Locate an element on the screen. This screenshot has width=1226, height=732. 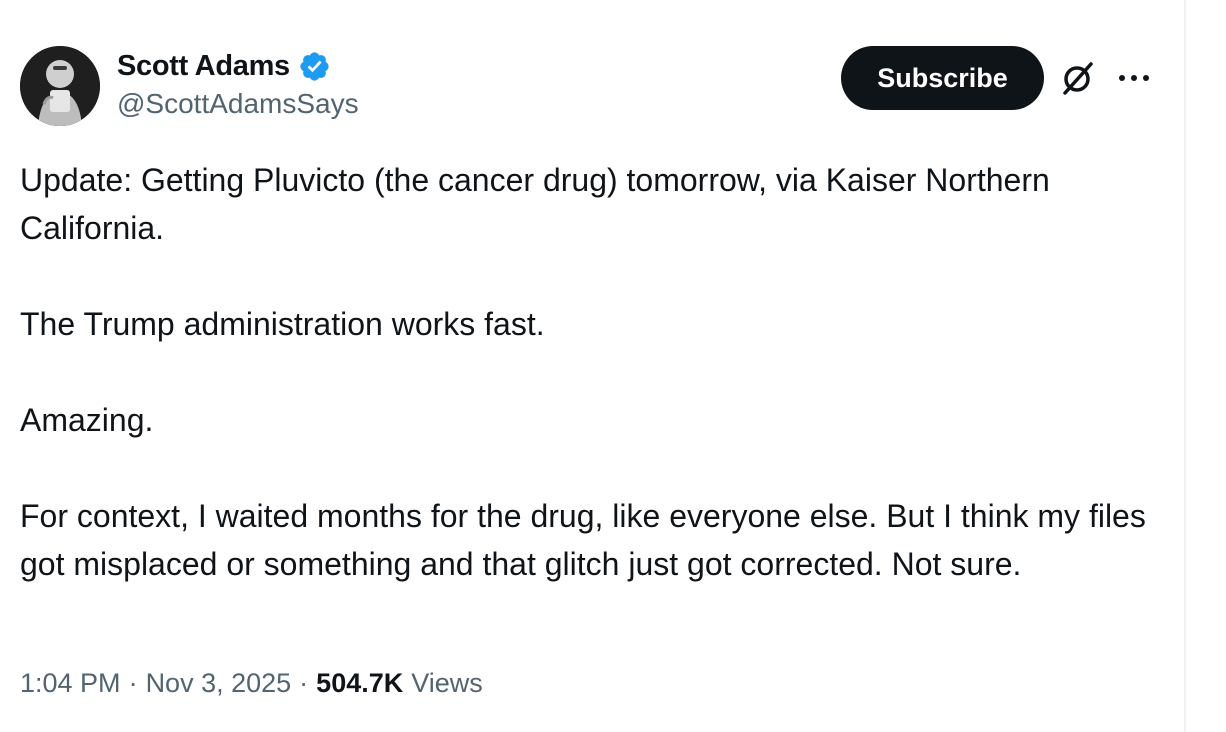
tweet-time: 1:04 PM is located at coordinates (70, 683).